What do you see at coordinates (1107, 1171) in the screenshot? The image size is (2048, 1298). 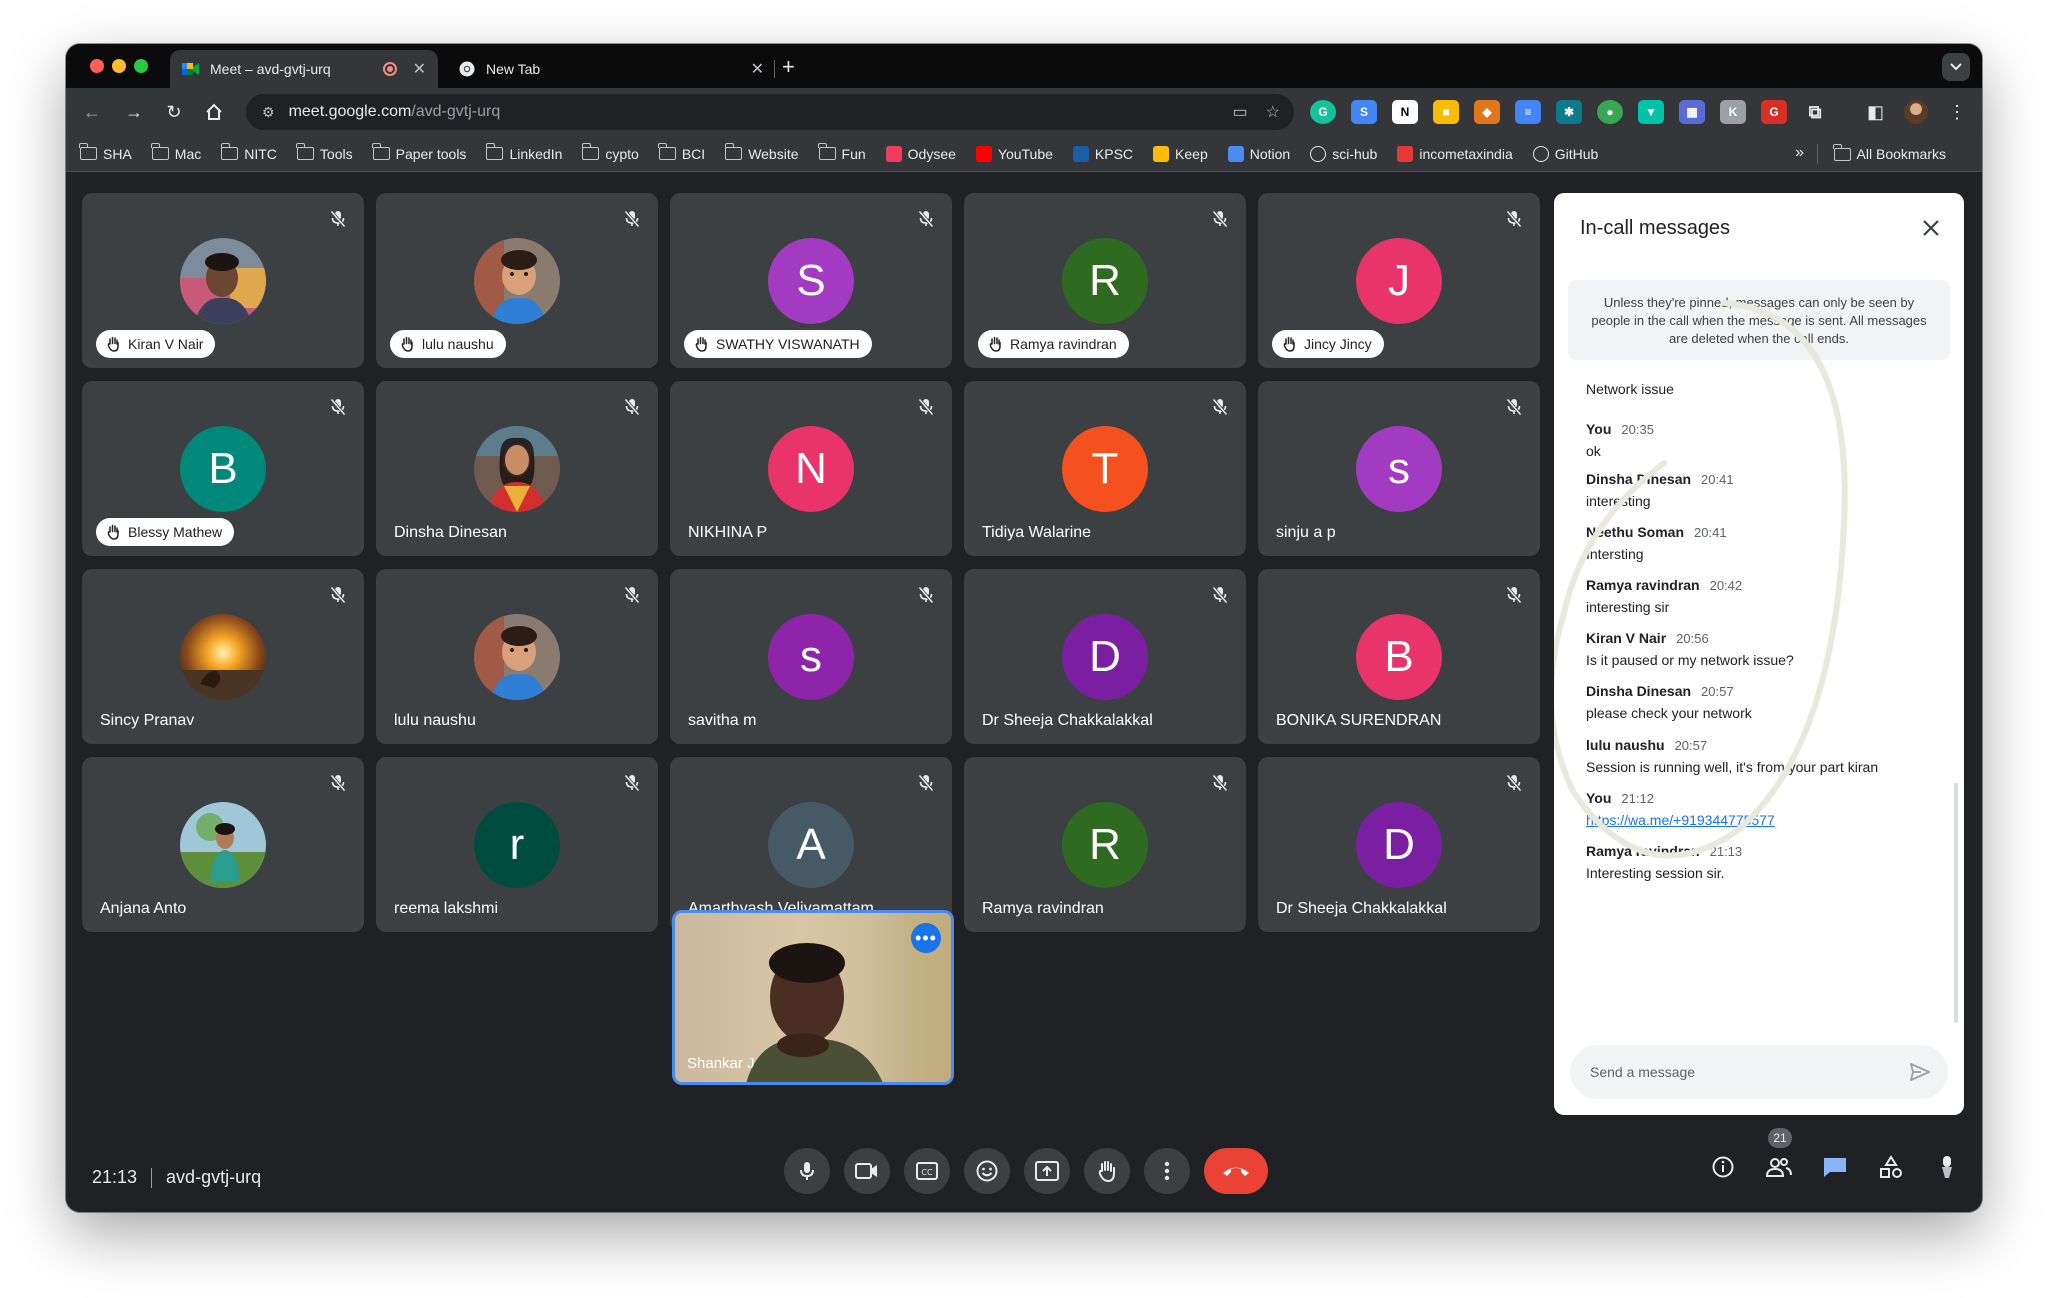 I see `raise-hand-button` at bounding box center [1107, 1171].